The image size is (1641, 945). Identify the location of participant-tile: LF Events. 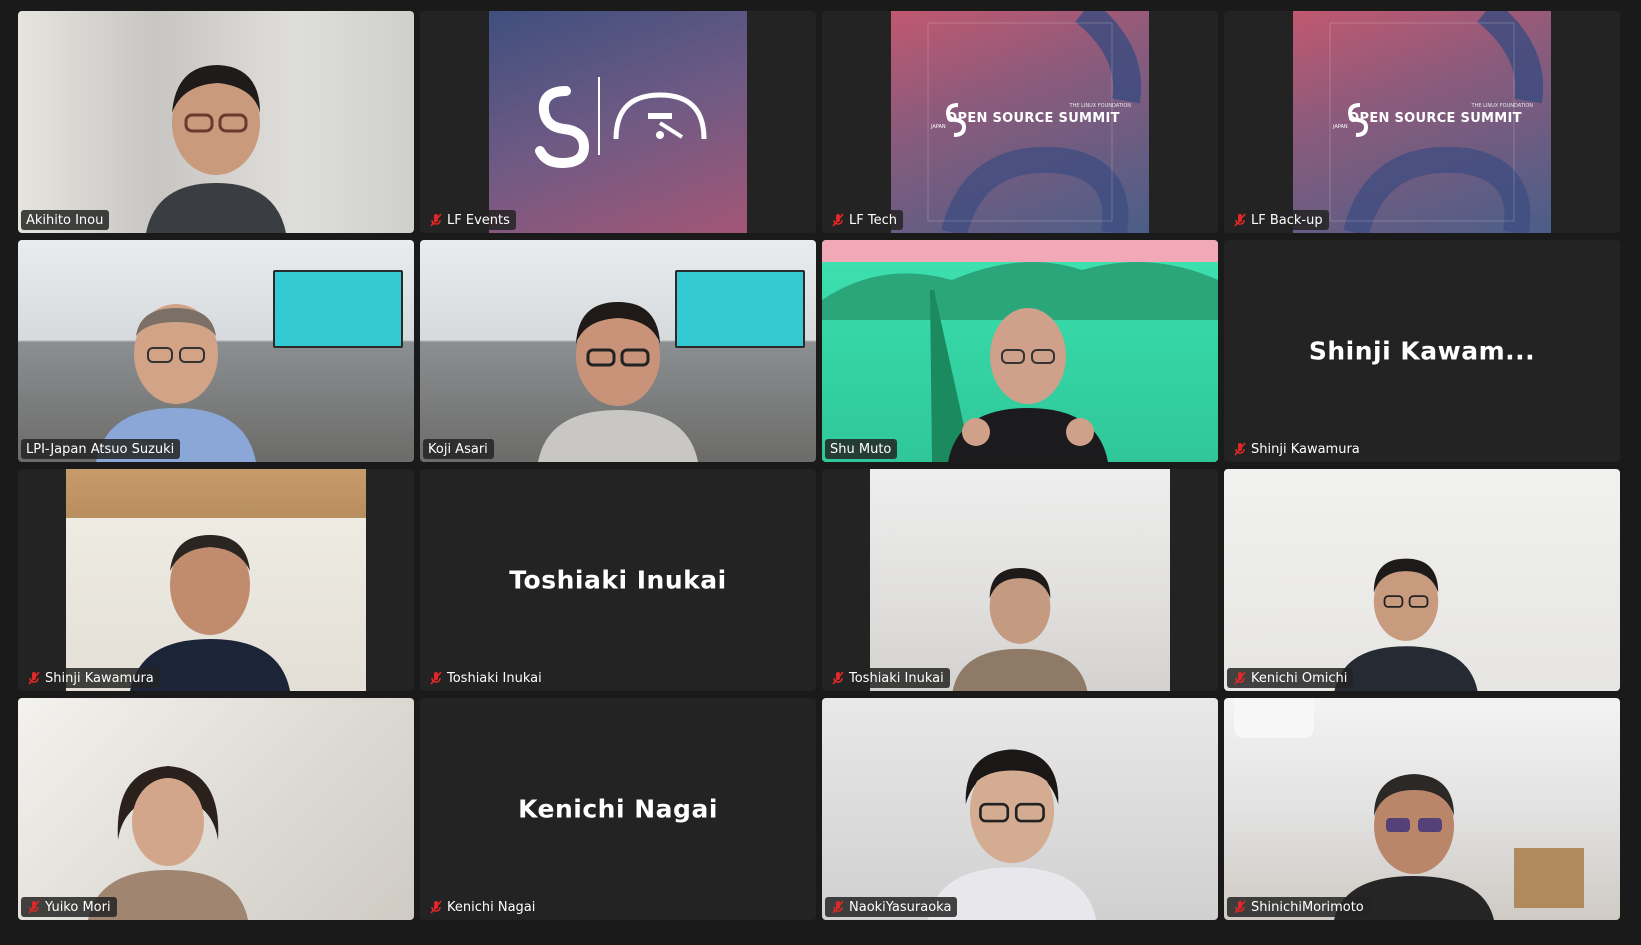
(618, 122).